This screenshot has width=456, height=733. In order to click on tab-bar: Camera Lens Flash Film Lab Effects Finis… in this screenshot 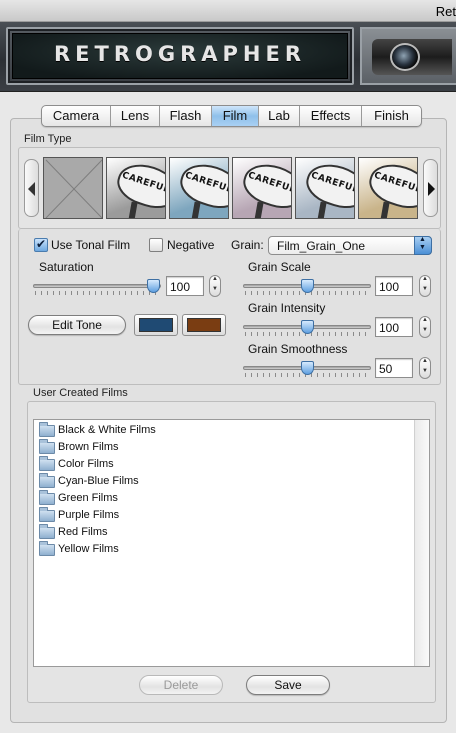, I will do `click(231, 116)`.